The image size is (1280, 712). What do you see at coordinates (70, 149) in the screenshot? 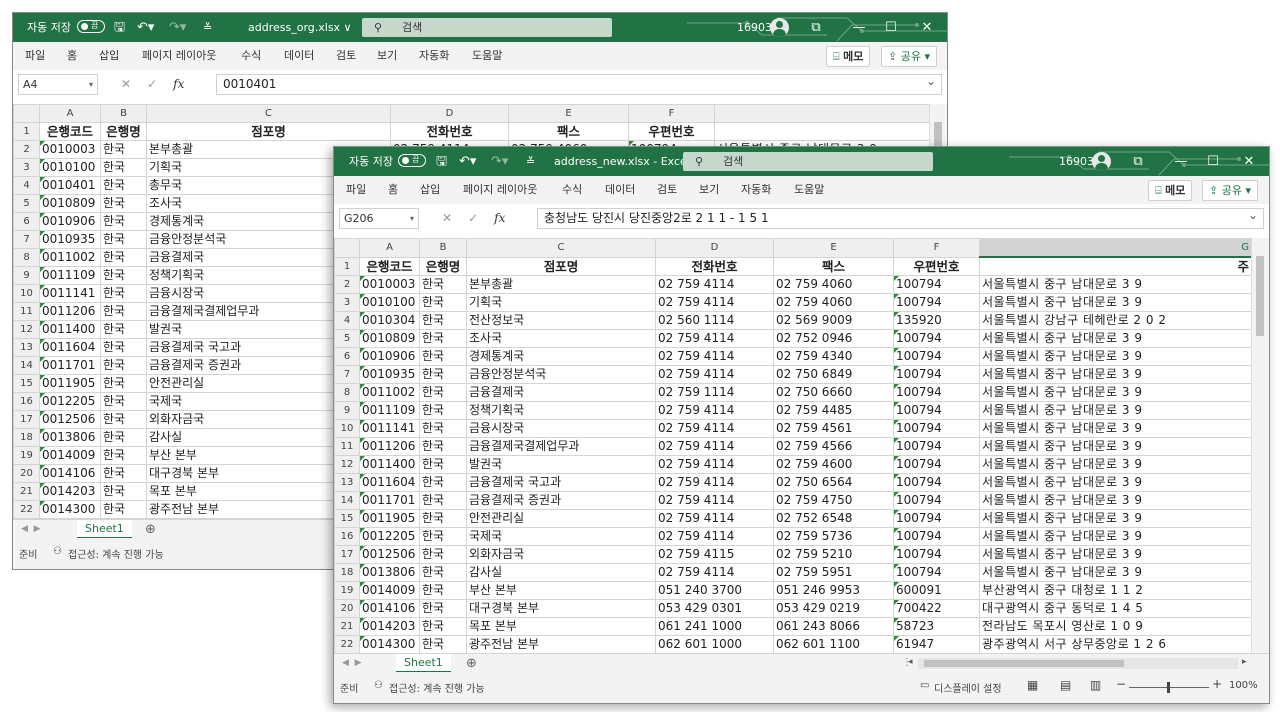
I see `bank-code-cell: 0010003` at bounding box center [70, 149].